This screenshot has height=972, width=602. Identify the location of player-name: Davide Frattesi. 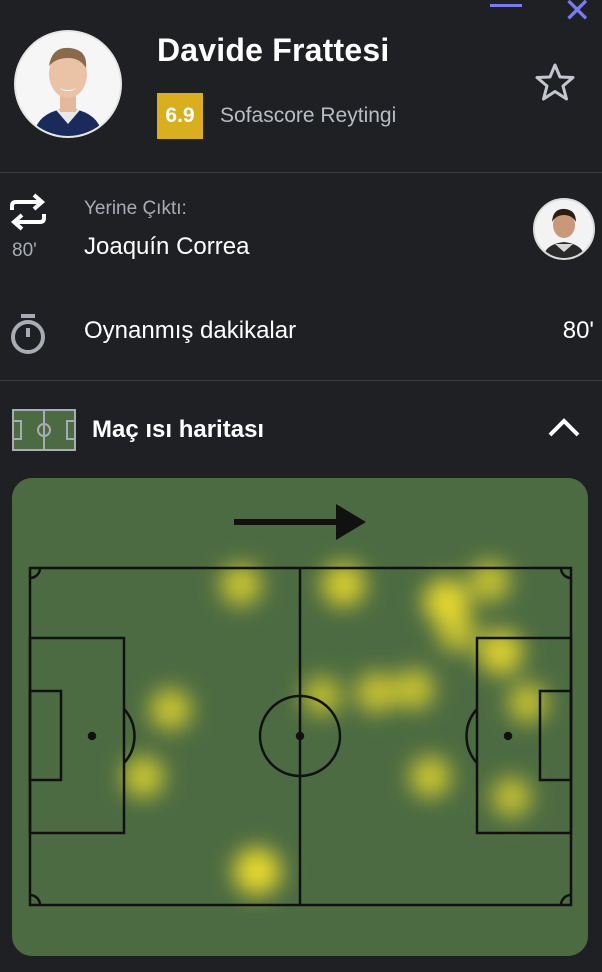
(273, 50).